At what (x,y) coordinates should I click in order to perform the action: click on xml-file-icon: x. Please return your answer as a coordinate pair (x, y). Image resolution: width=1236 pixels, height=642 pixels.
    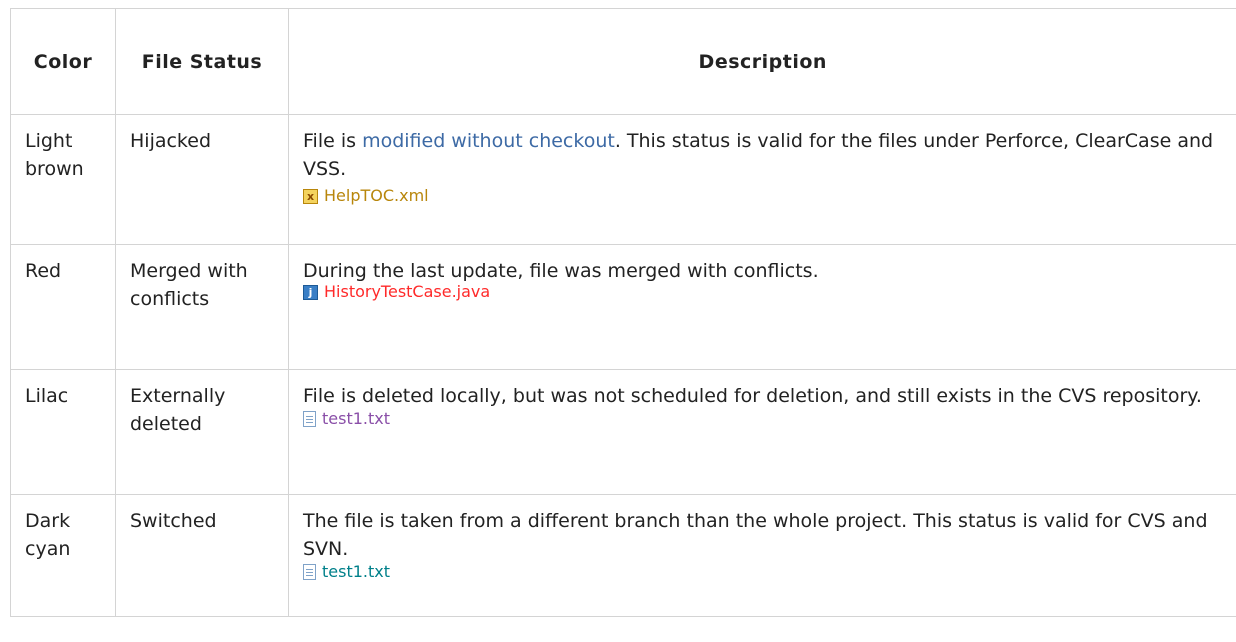
    Looking at the image, I should click on (310, 196).